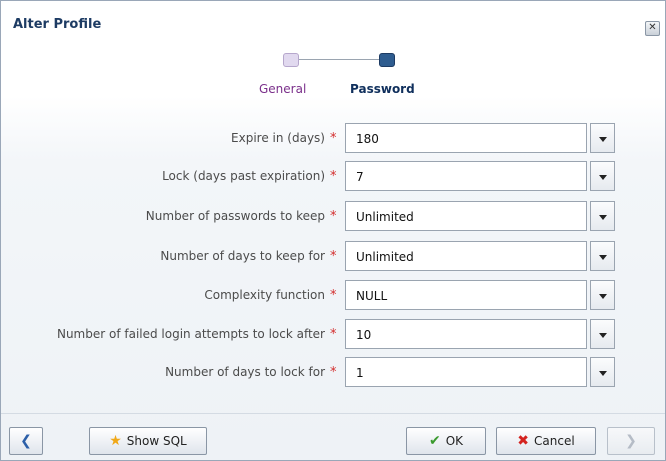 This screenshot has width=666, height=461. What do you see at coordinates (466, 295) in the screenshot?
I see `complexity-function-field: NULL` at bounding box center [466, 295].